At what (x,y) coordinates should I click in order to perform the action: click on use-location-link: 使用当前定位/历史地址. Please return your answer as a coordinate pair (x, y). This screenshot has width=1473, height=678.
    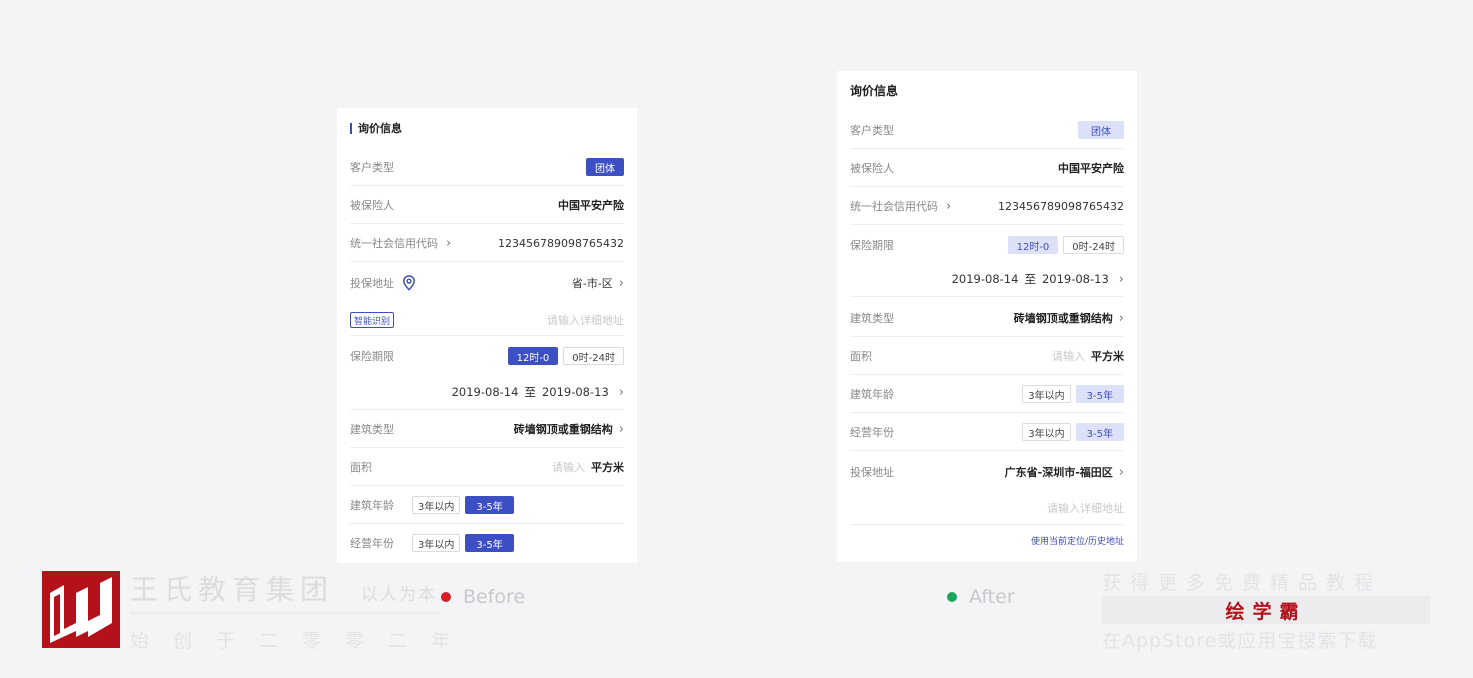
    Looking at the image, I should click on (1077, 540).